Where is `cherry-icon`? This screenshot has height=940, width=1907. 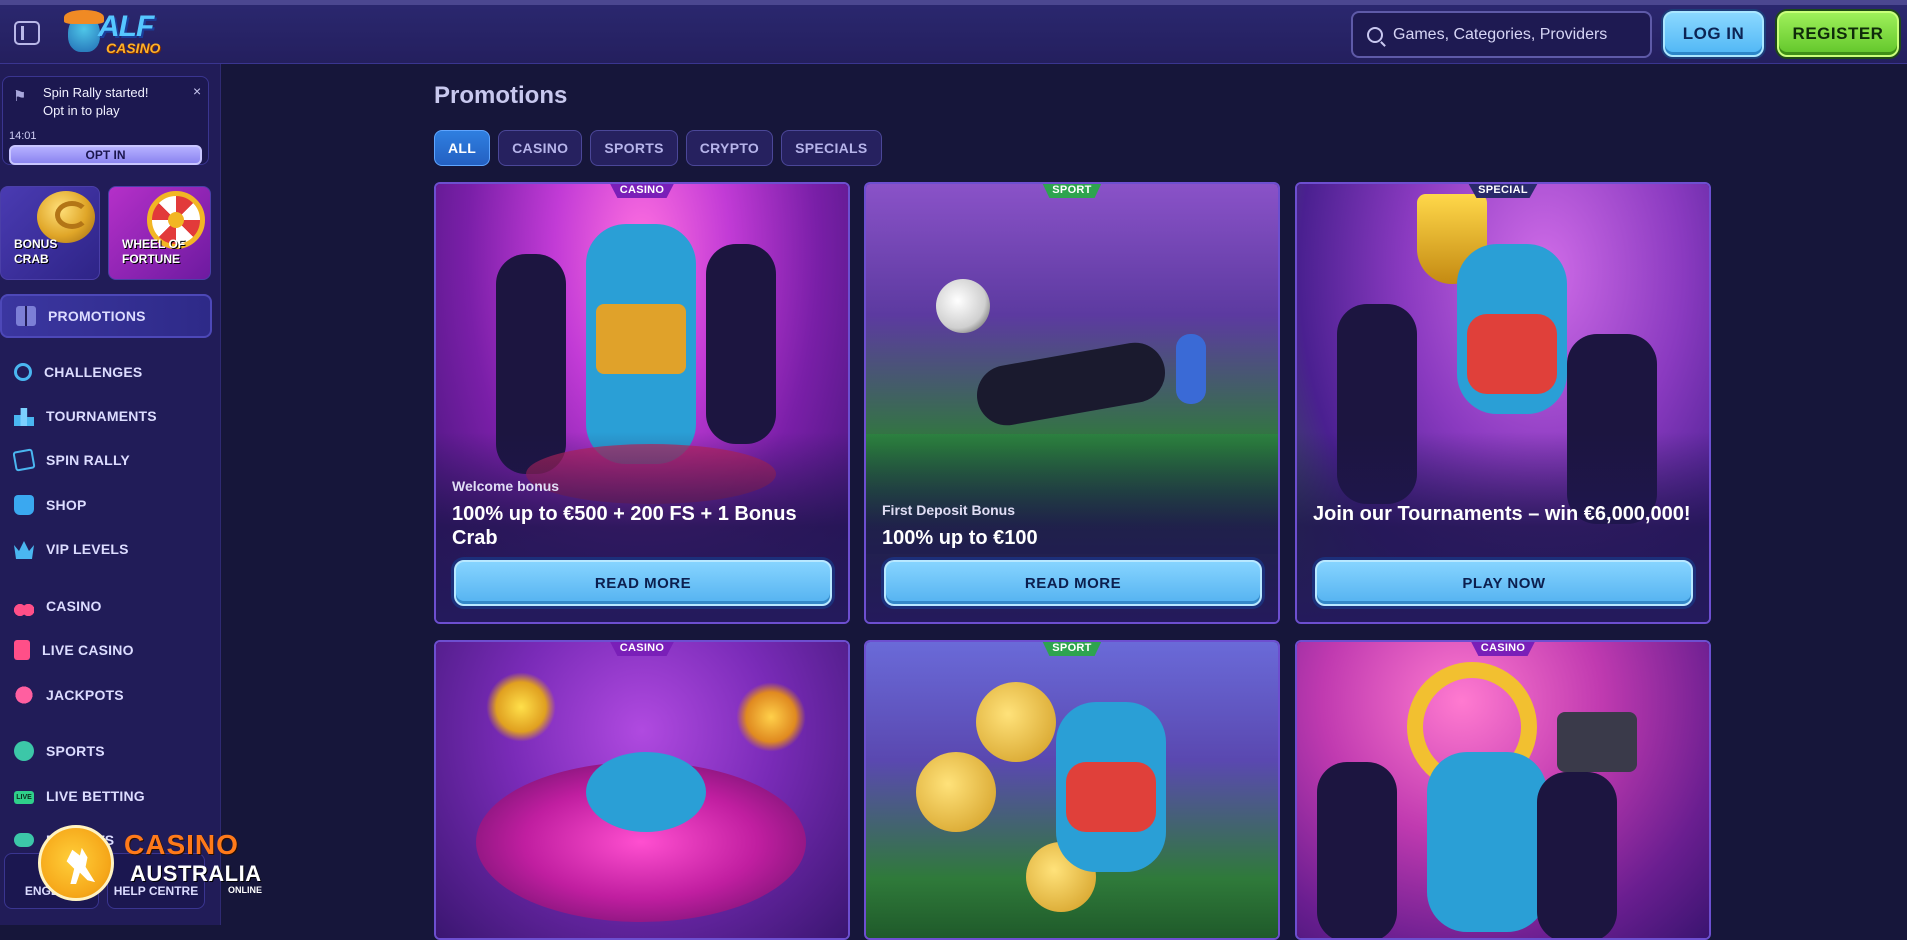
cherry-icon is located at coordinates (24, 606).